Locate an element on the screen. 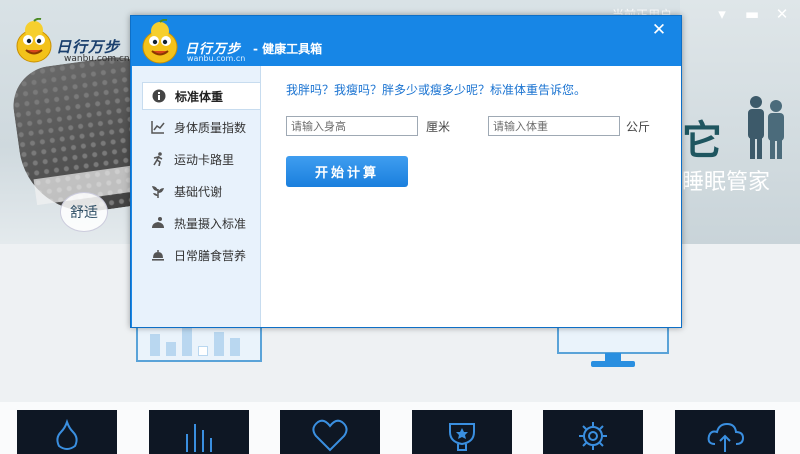 This screenshot has width=800, height=454. background-close-icon: ✕ is located at coordinates (782, 14).